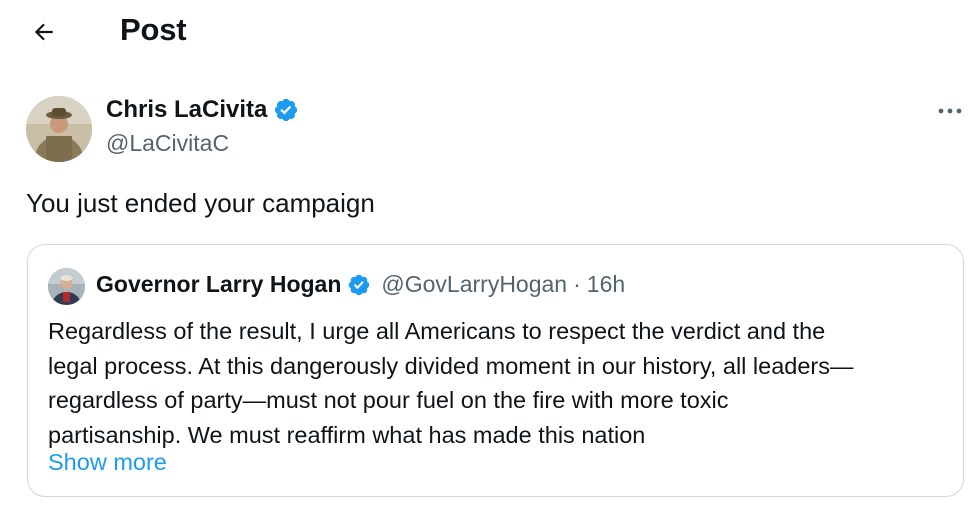  I want to click on author-name: Chris LaCivita, so click(186, 110).